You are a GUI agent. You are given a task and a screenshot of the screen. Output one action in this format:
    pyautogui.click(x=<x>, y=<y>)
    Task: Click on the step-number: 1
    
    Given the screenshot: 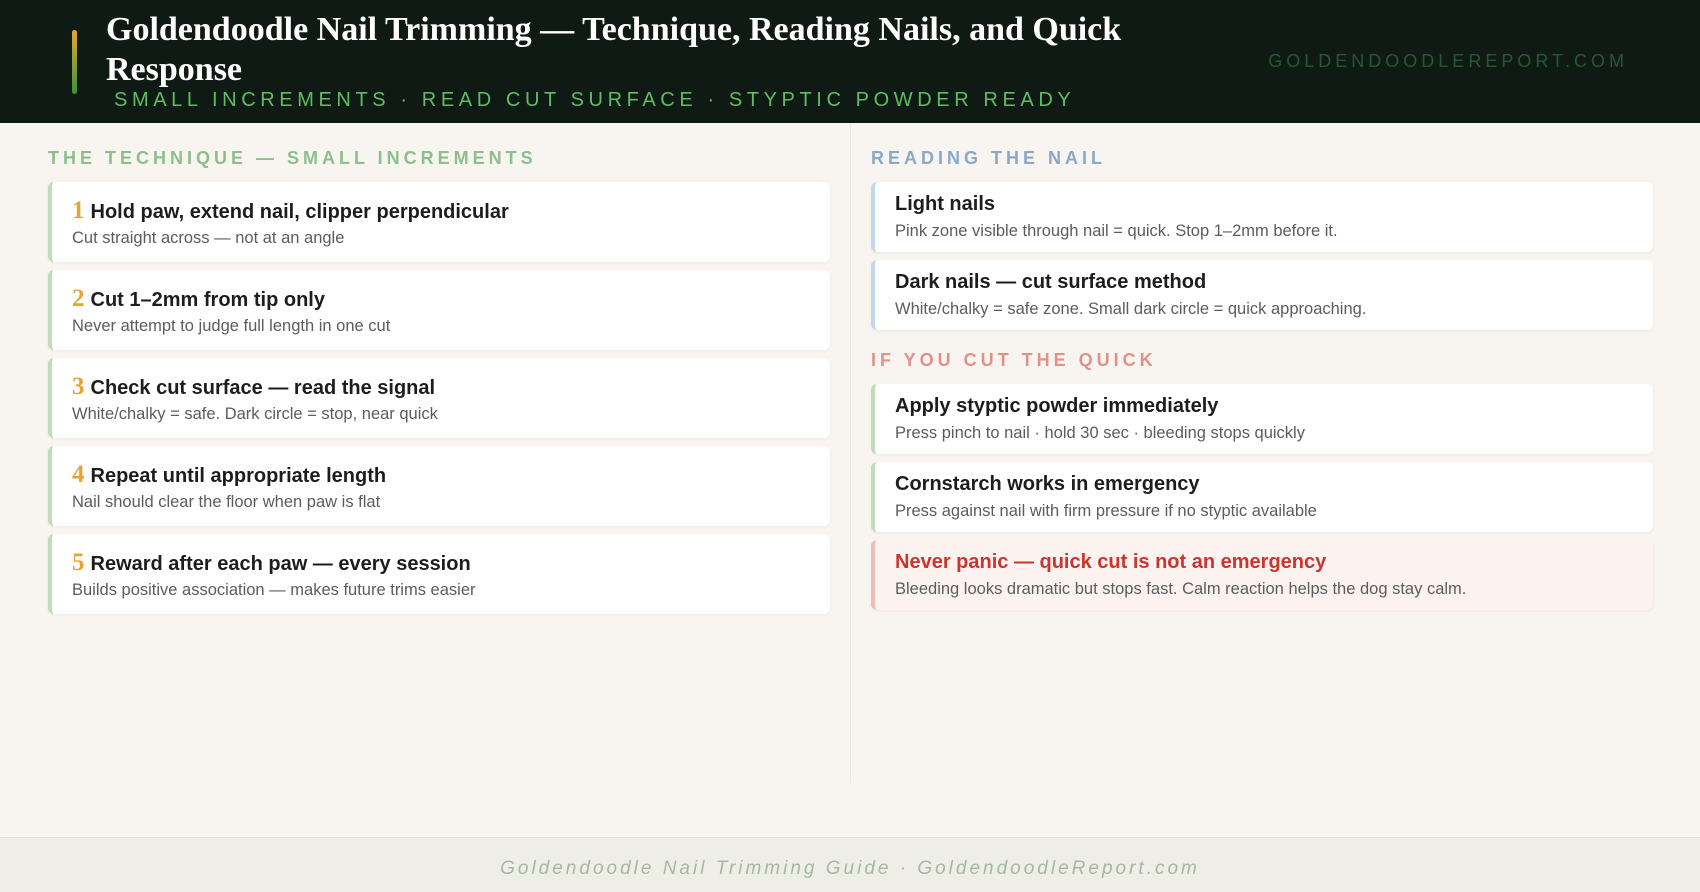 What is the action you would take?
    pyautogui.click(x=78, y=210)
    